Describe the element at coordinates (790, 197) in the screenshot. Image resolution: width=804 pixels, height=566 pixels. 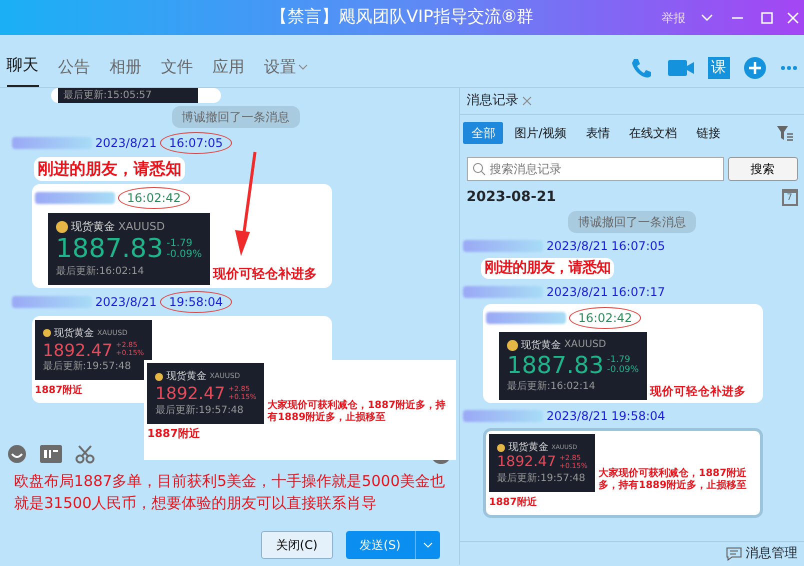
I see `calendar-button: 7` at that location.